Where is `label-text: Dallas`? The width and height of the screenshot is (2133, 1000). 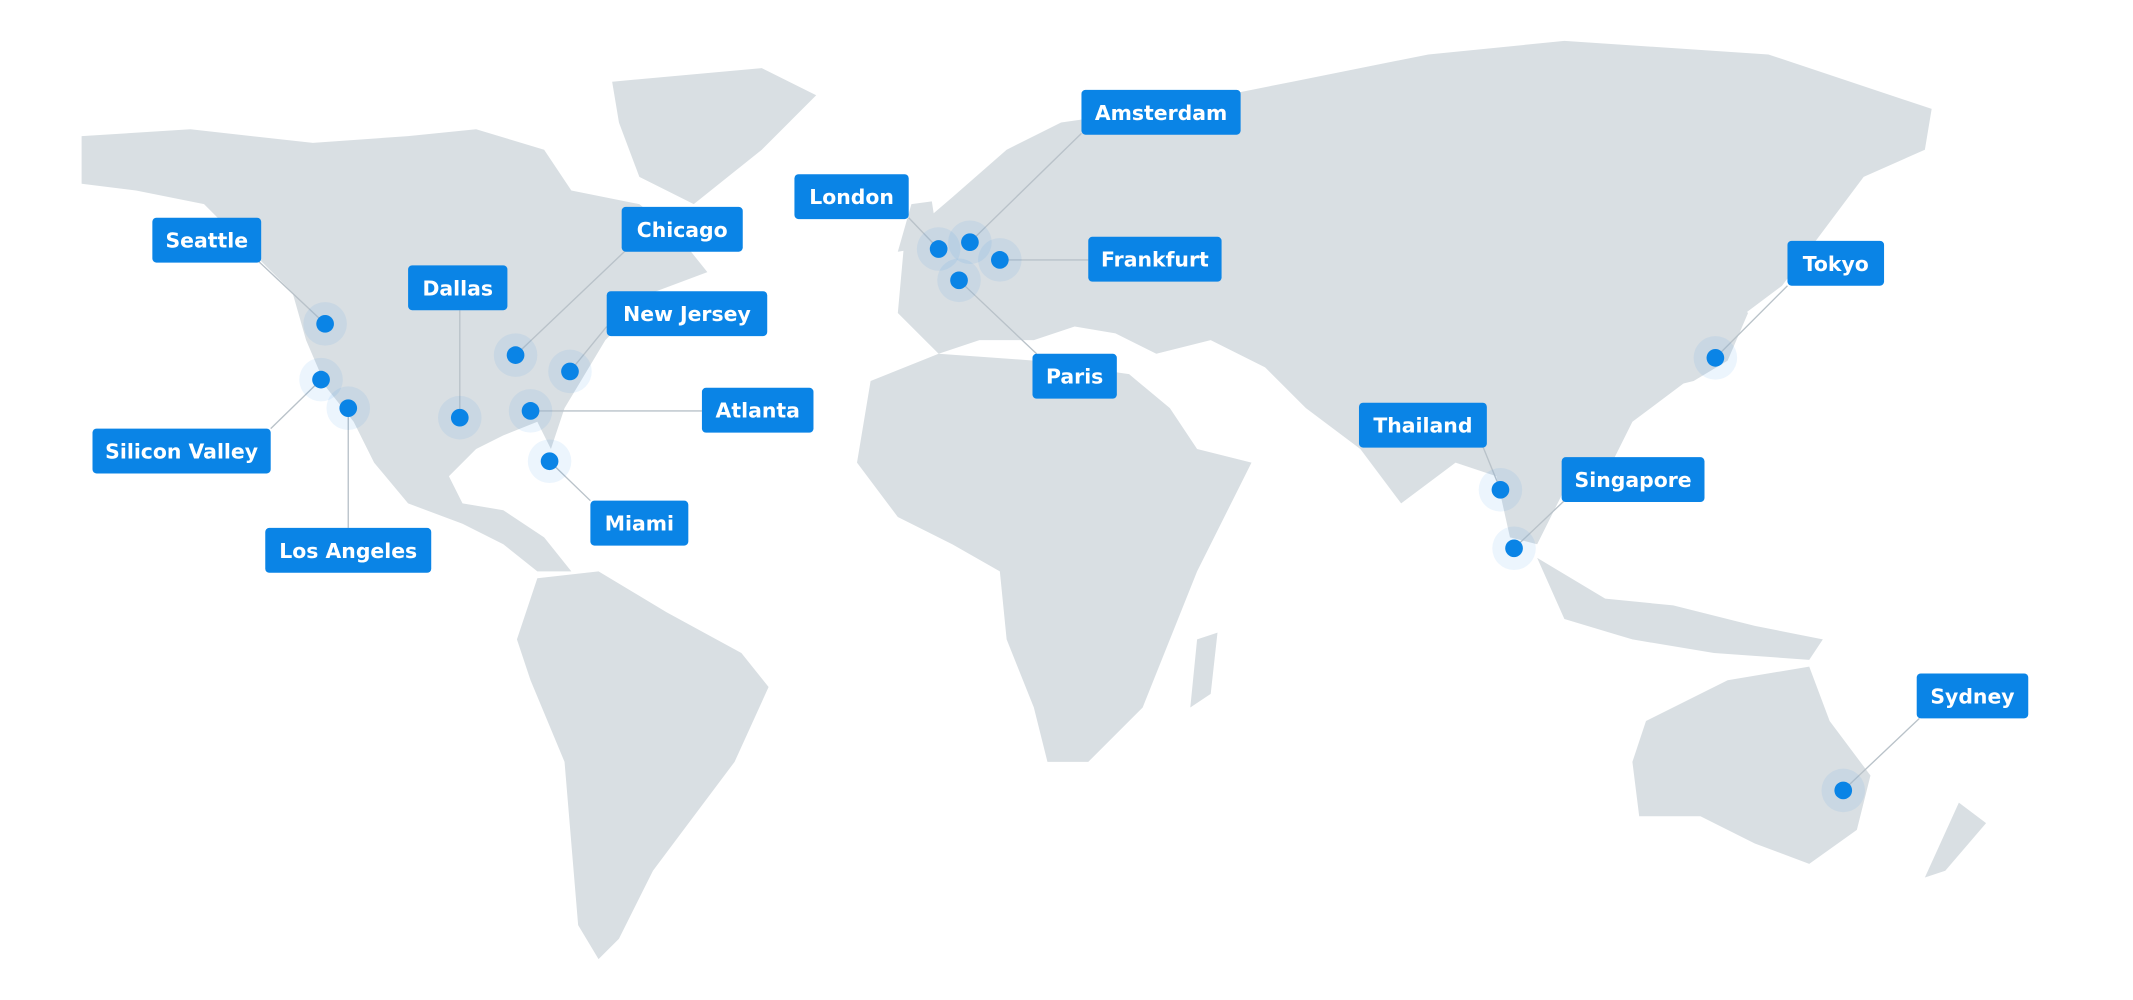
label-text: Dallas is located at coordinates (457, 288).